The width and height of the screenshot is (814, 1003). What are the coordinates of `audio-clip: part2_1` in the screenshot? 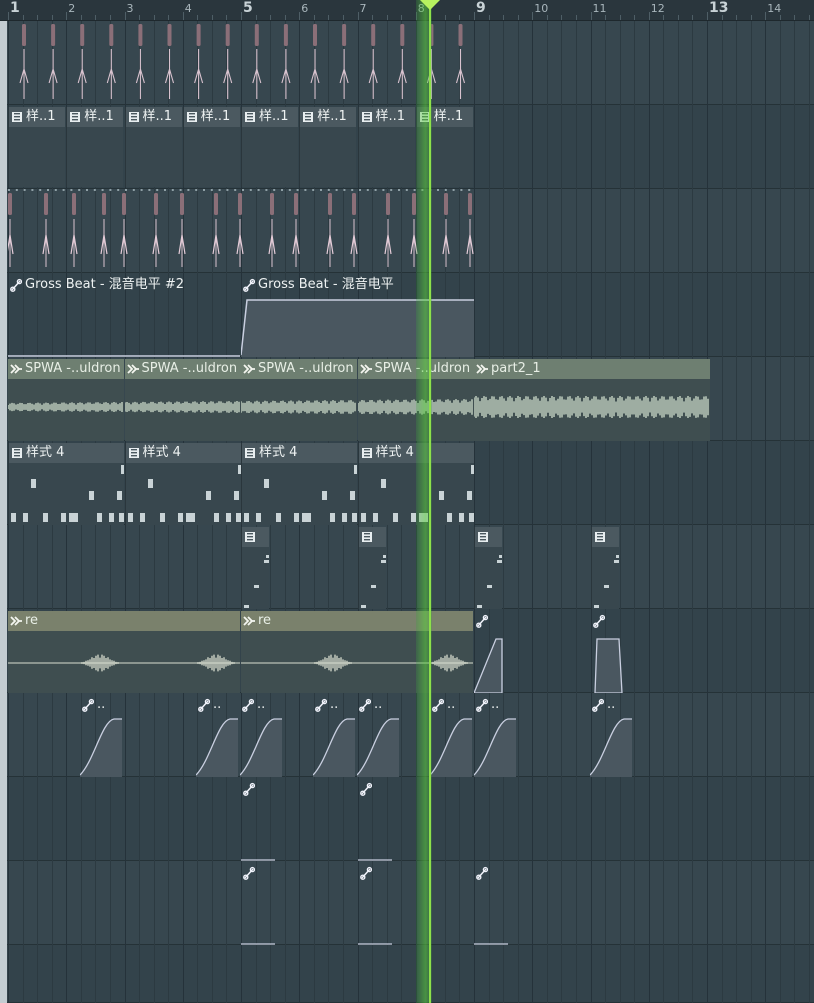 It's located at (592, 400).